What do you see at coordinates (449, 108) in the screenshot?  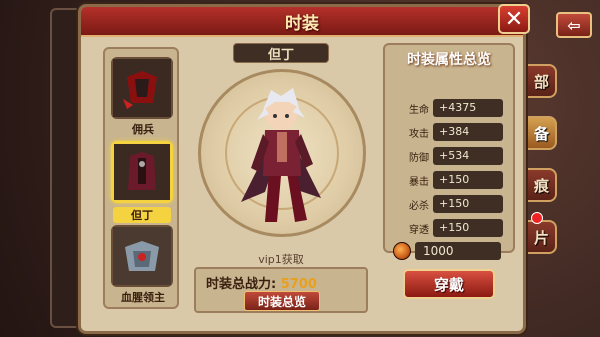 I see `attr-row-hp: 生命 +4375` at bounding box center [449, 108].